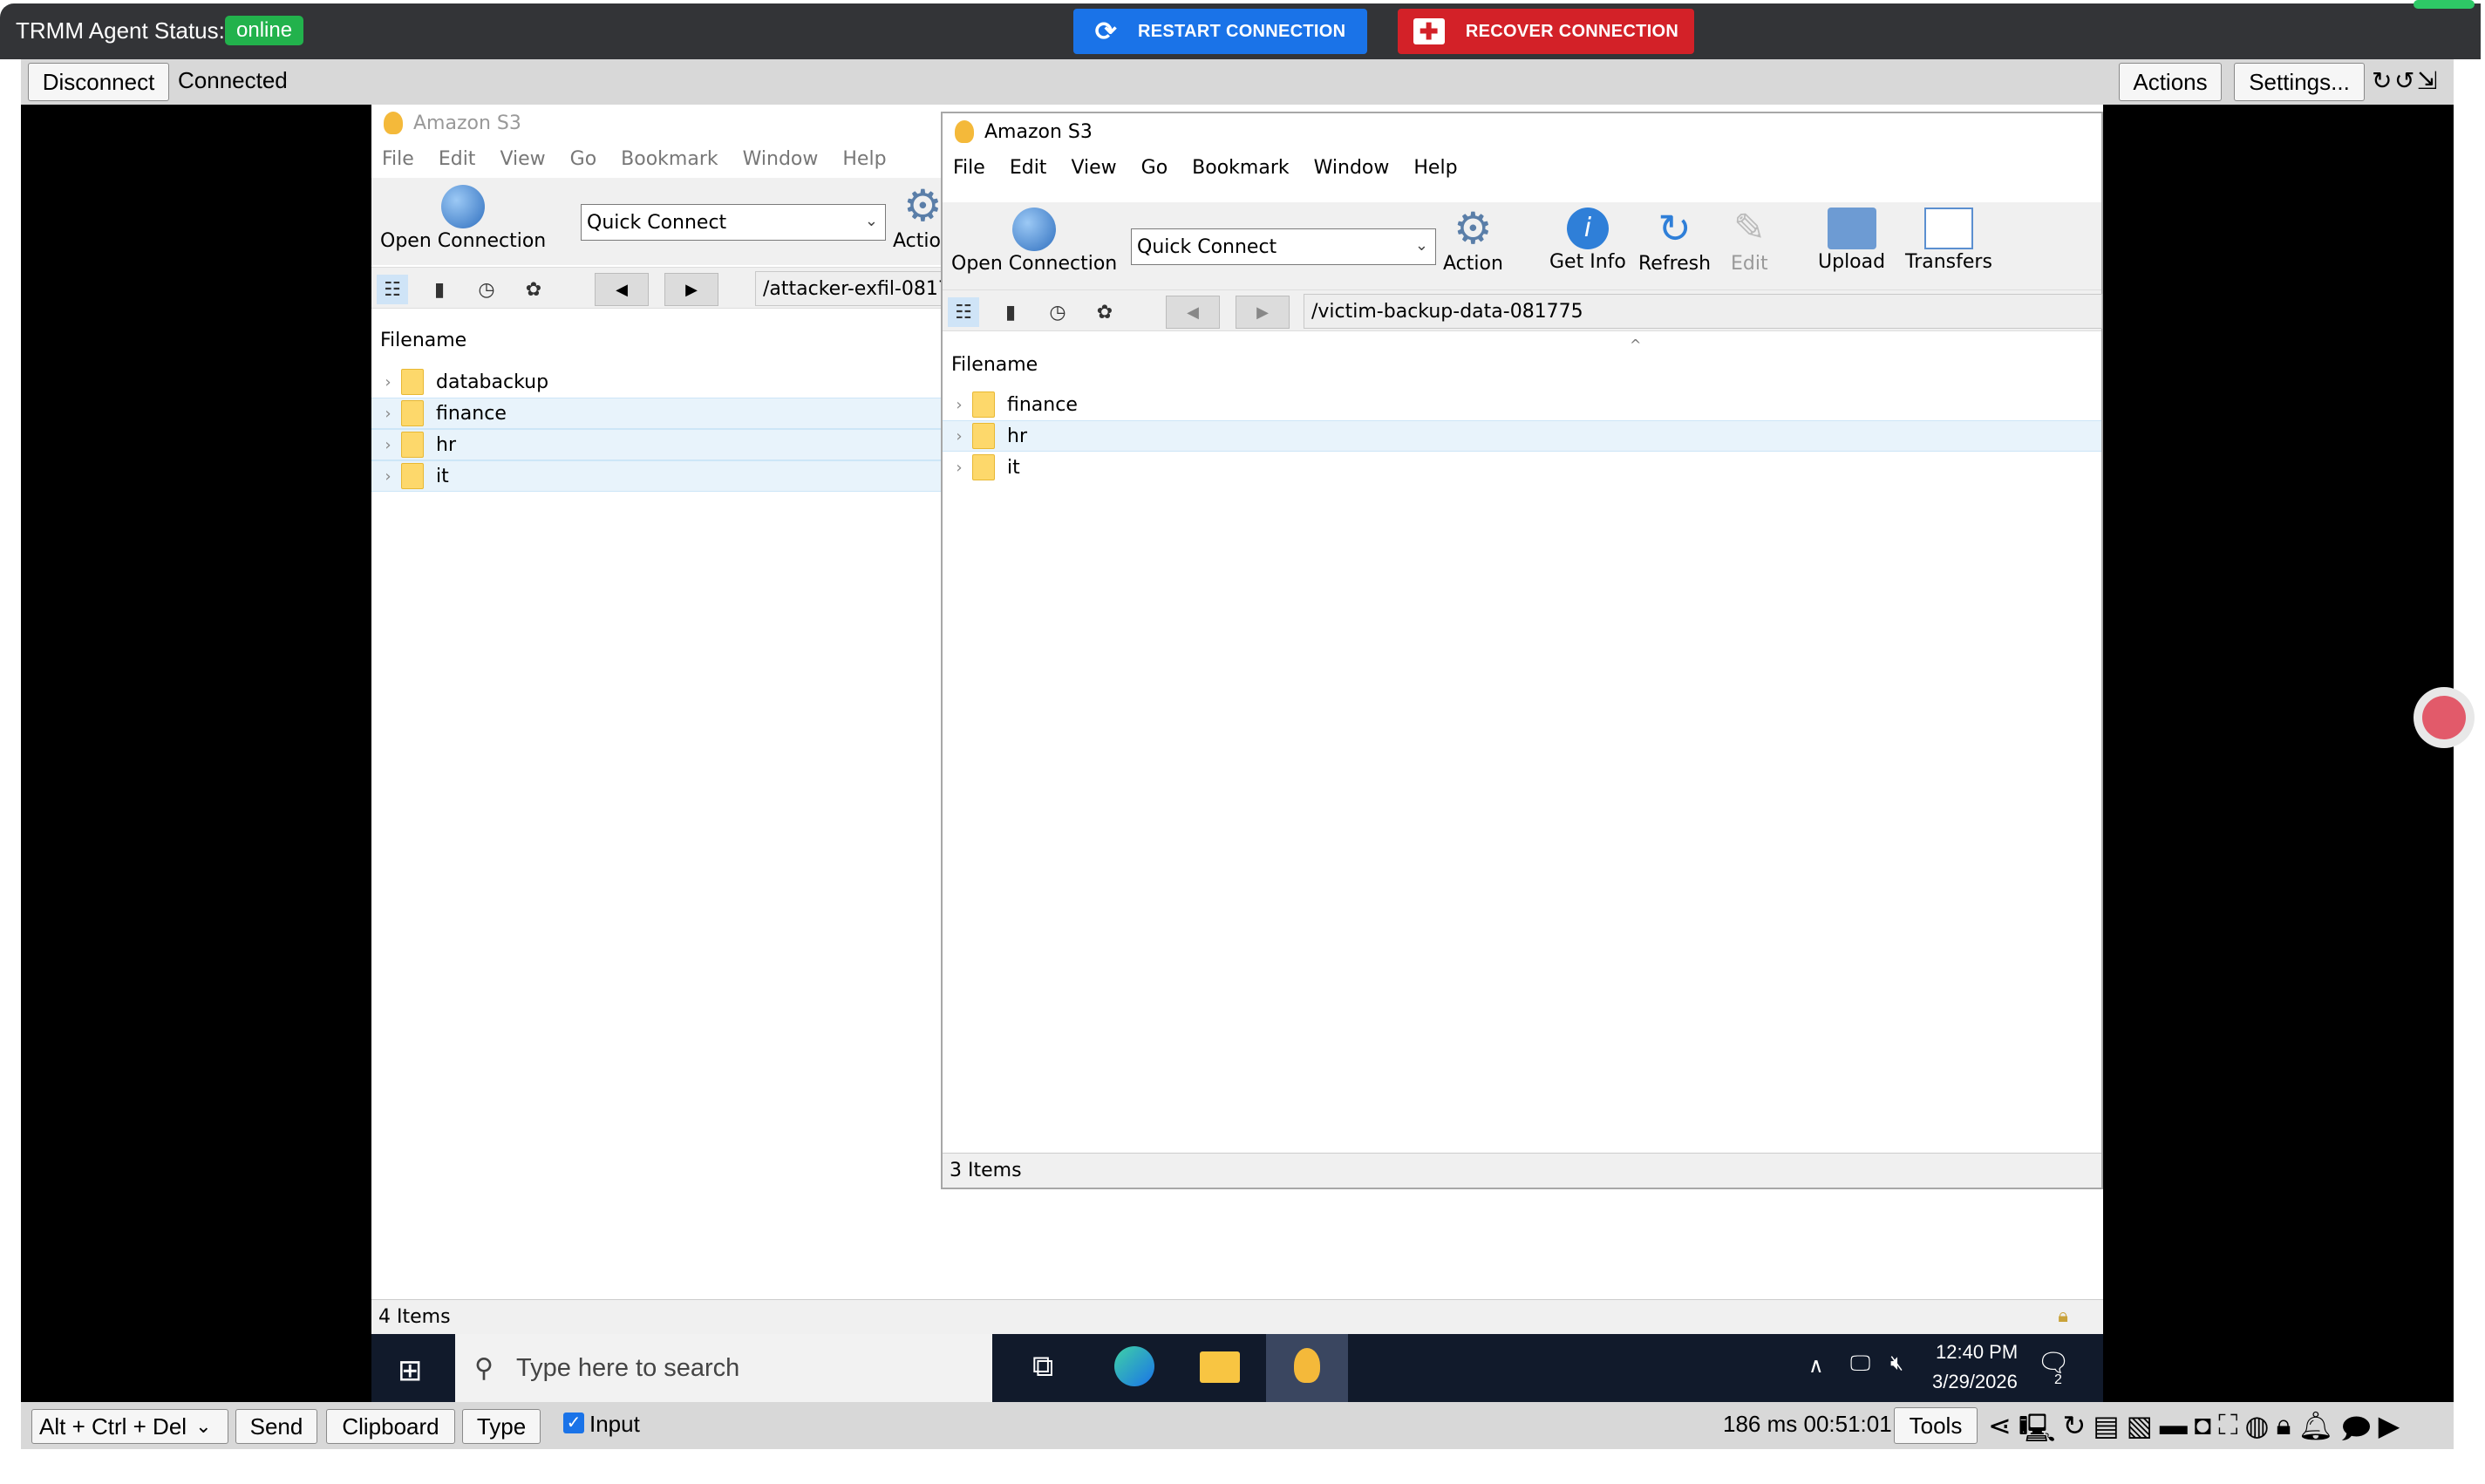 The image size is (2485, 1484). What do you see at coordinates (2356, 1432) in the screenshot?
I see `chat-icon: 🗩︎` at bounding box center [2356, 1432].